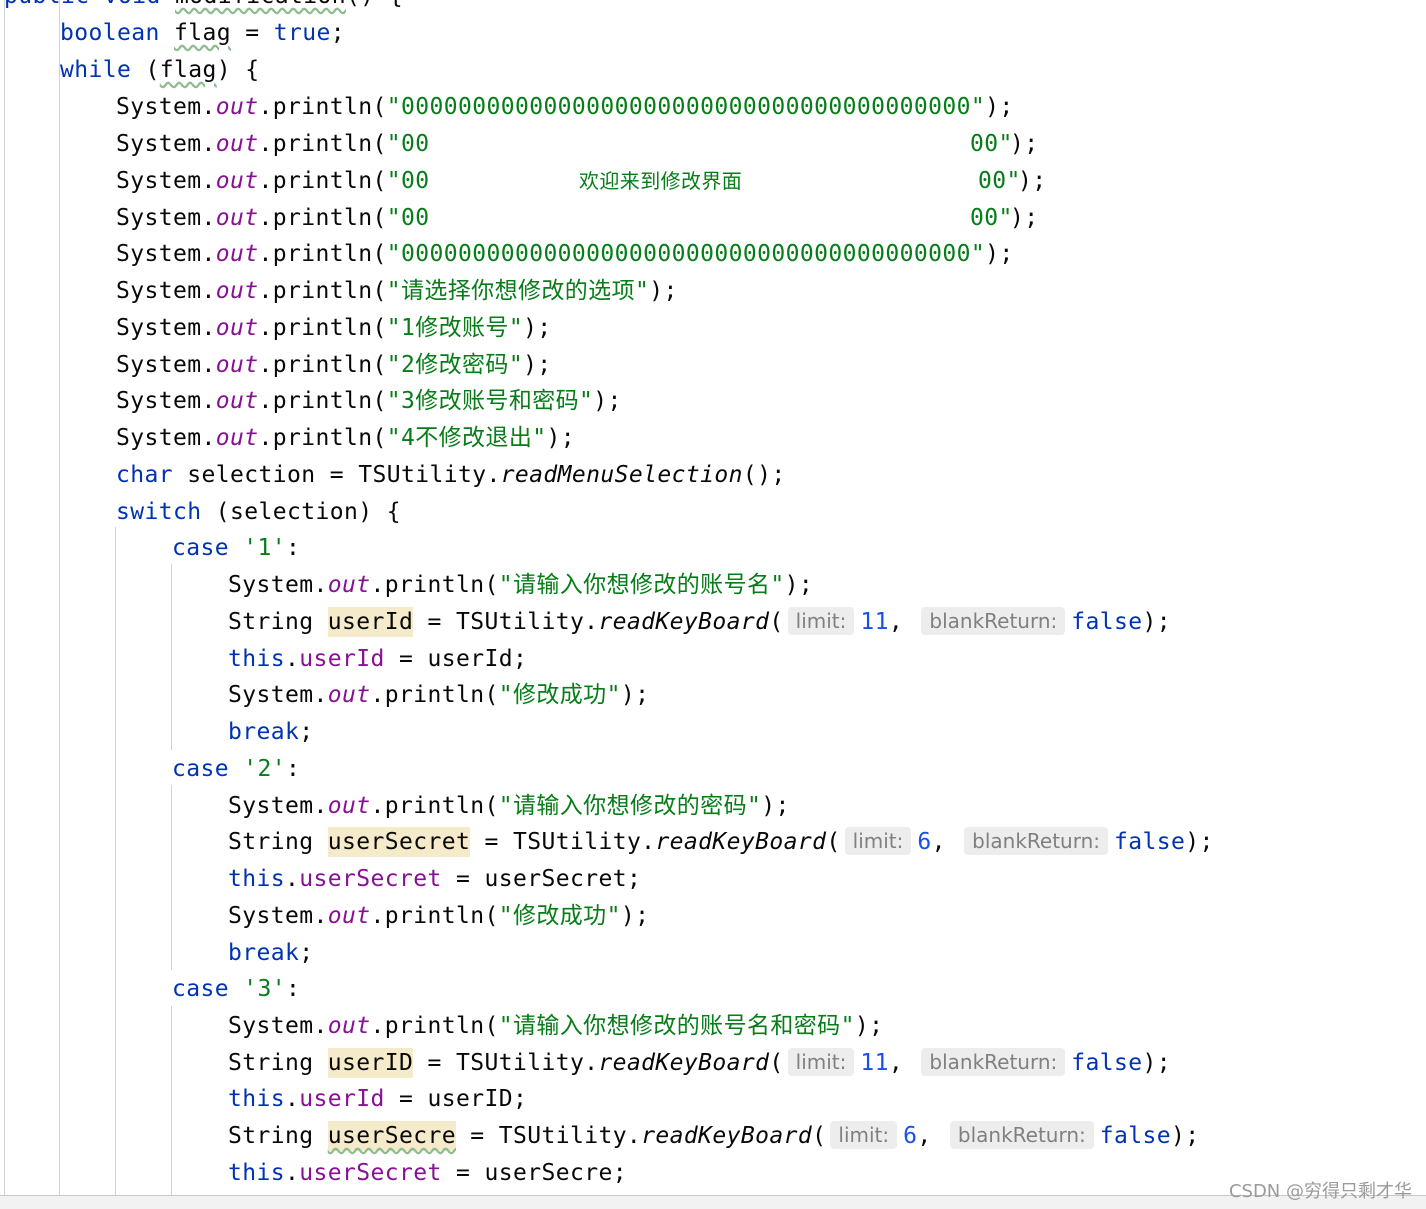  What do you see at coordinates (334, 365) in the screenshot?
I see `code-line-menu-opt2: System.out.println("2修改密码");` at bounding box center [334, 365].